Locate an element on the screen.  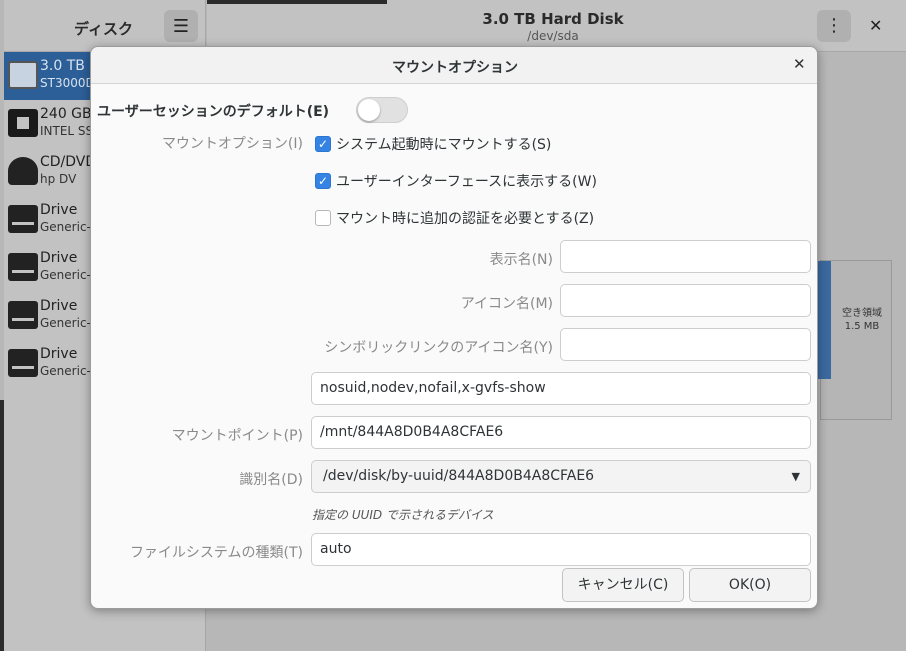
volume-map: 空き領域 1.5 MB is located at coordinates (854, 340).